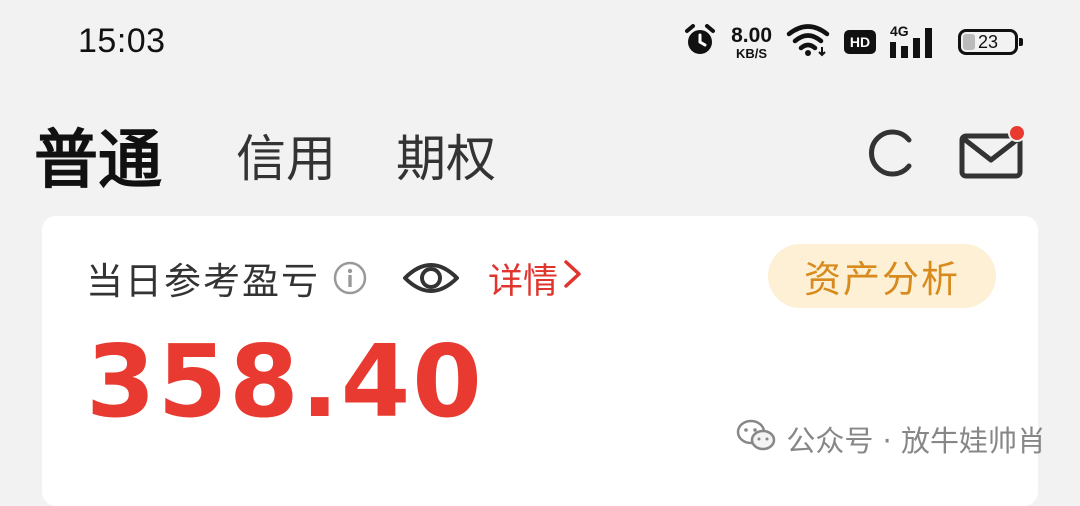 The image size is (1080, 506). I want to click on tab-normal: 普通, so click(98, 155).